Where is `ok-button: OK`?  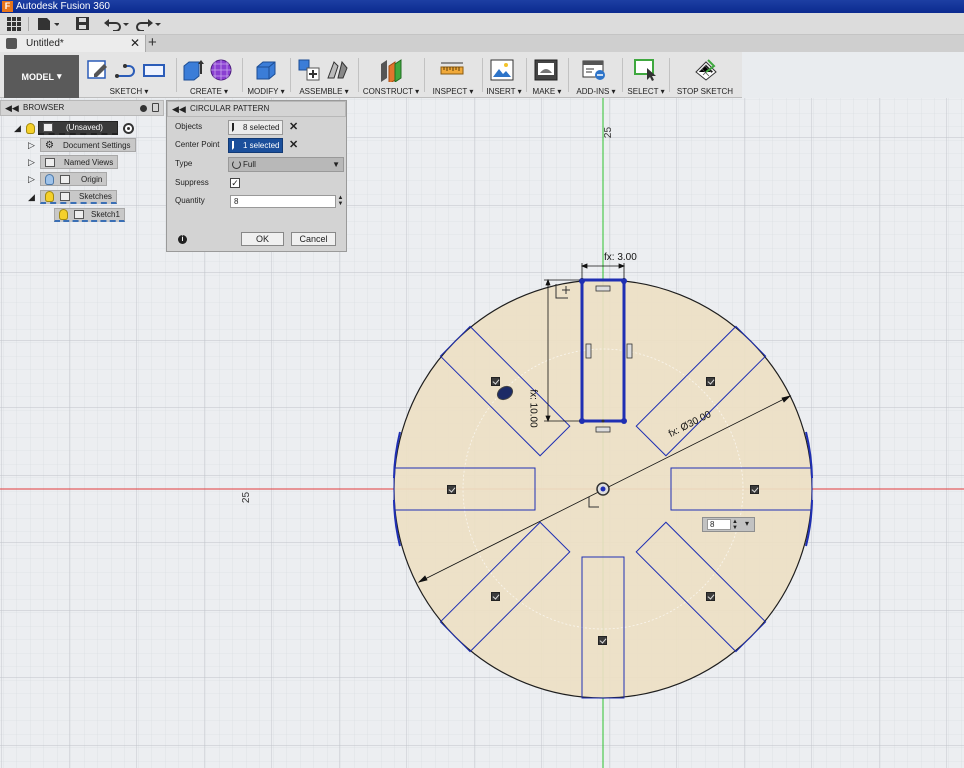 ok-button: OK is located at coordinates (262, 239).